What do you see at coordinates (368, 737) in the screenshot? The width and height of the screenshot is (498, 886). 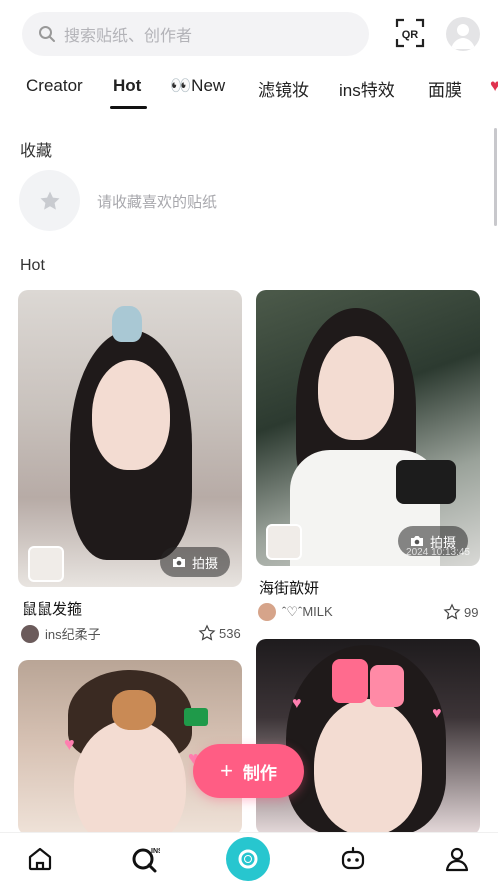 I see `sticker-card-image: ♥ ♥` at bounding box center [368, 737].